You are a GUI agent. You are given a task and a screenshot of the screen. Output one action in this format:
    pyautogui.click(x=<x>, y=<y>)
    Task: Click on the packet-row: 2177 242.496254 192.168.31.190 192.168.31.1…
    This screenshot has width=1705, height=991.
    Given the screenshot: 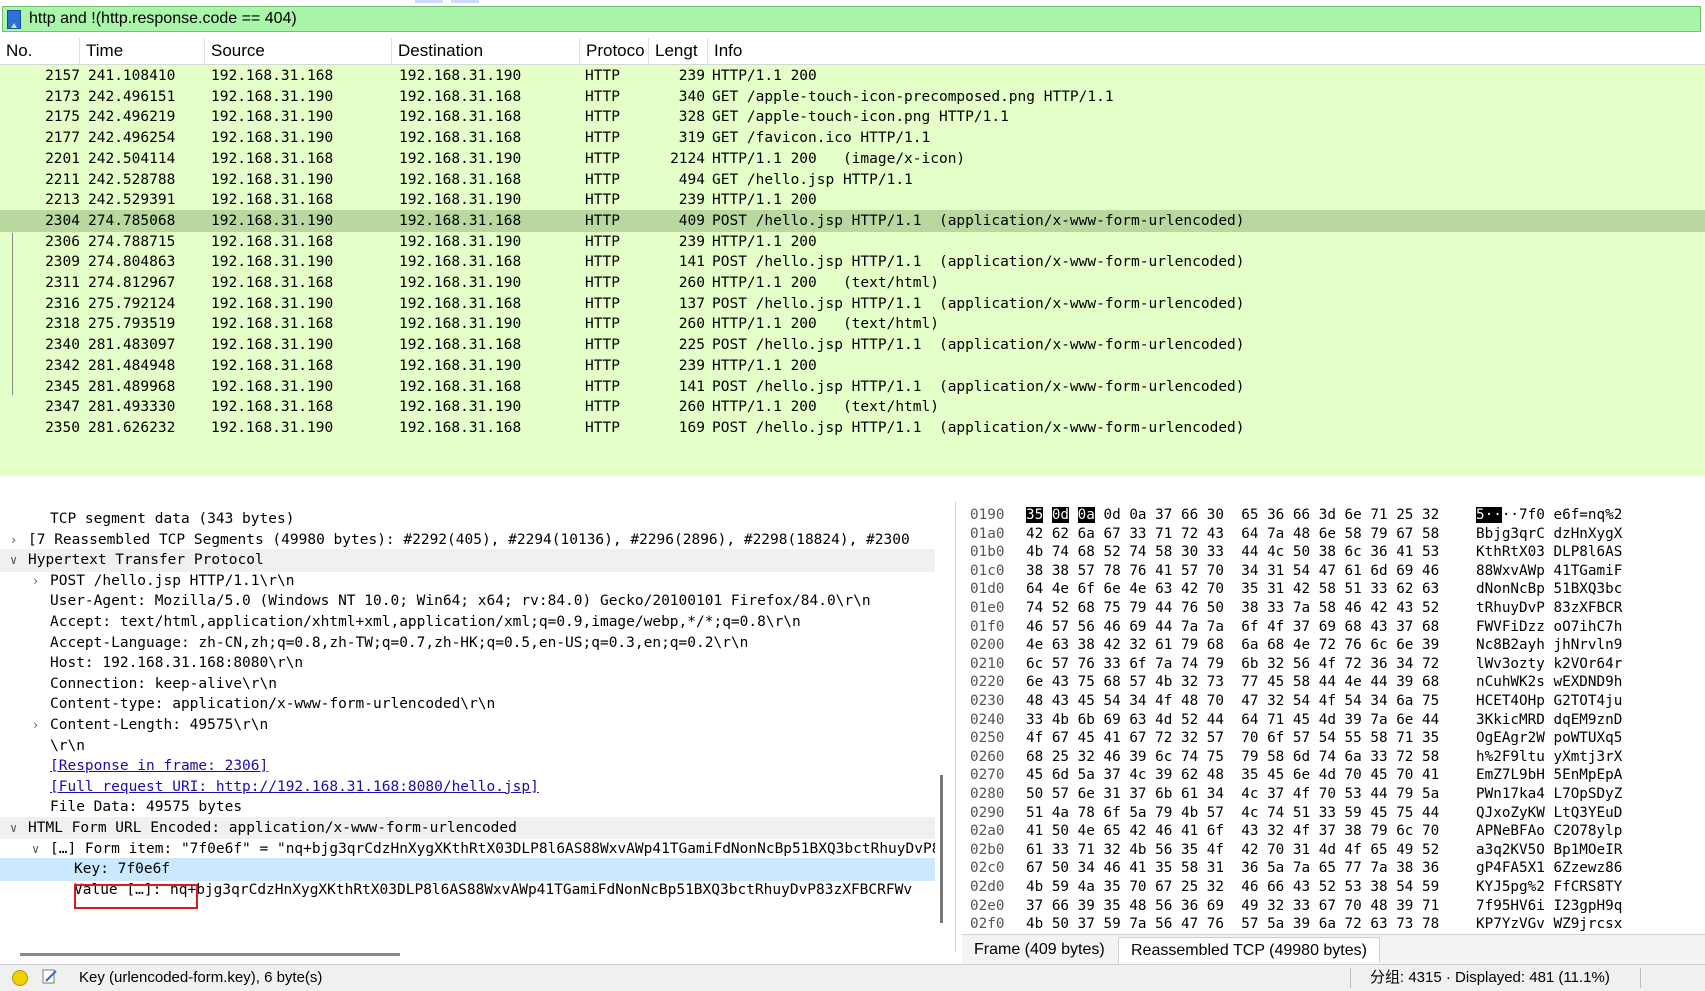 What is the action you would take?
    pyautogui.click(x=852, y=138)
    